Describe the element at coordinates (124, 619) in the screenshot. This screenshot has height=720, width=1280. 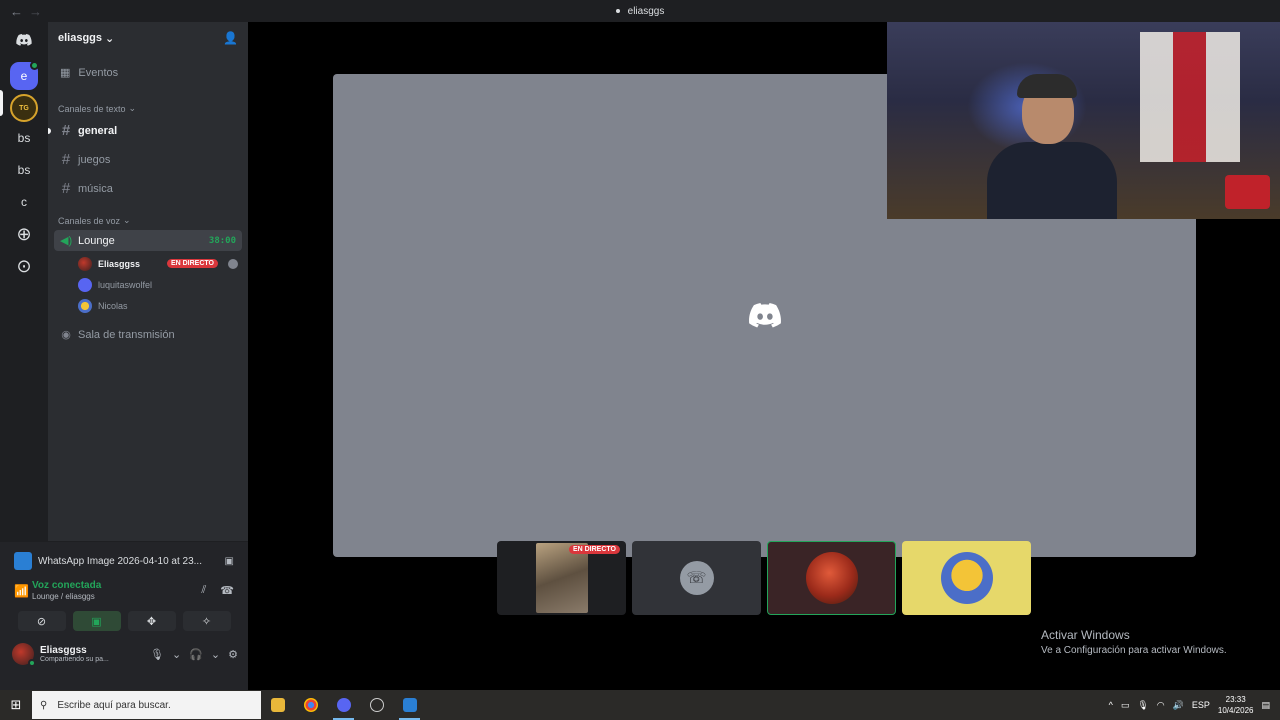
I see `voice-controls: ⊘ ▣ ✥ ✧` at that location.